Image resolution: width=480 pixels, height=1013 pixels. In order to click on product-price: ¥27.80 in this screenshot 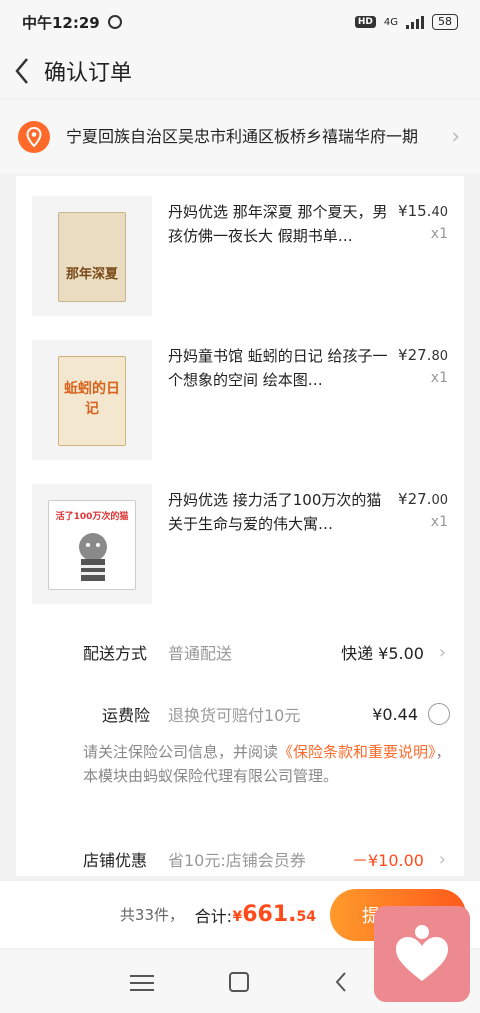, I will do `click(423, 355)`.